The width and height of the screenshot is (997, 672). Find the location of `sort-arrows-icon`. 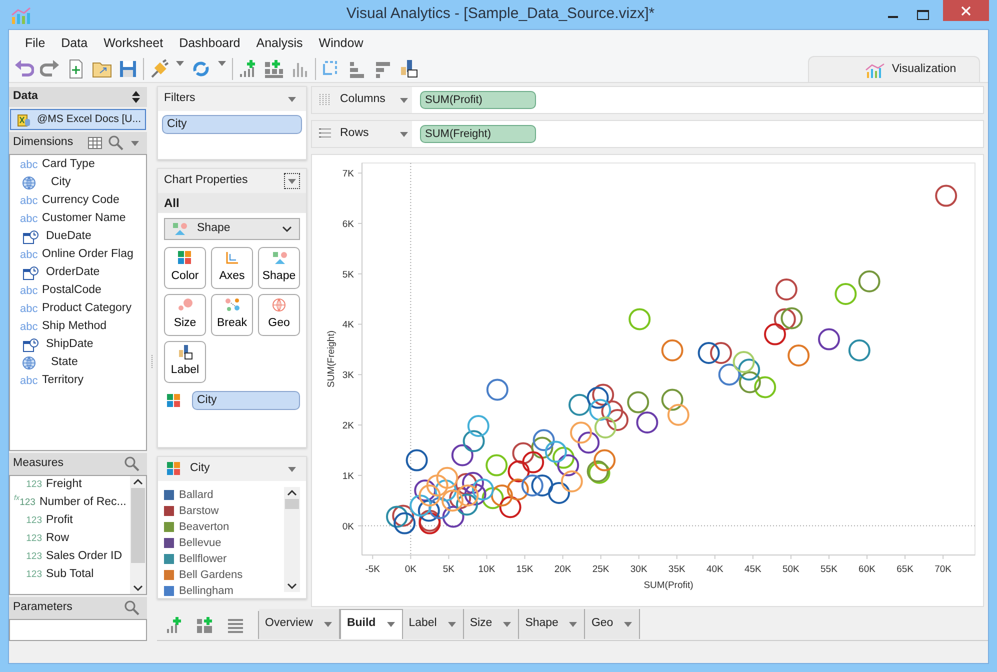

sort-arrows-icon is located at coordinates (136, 97).